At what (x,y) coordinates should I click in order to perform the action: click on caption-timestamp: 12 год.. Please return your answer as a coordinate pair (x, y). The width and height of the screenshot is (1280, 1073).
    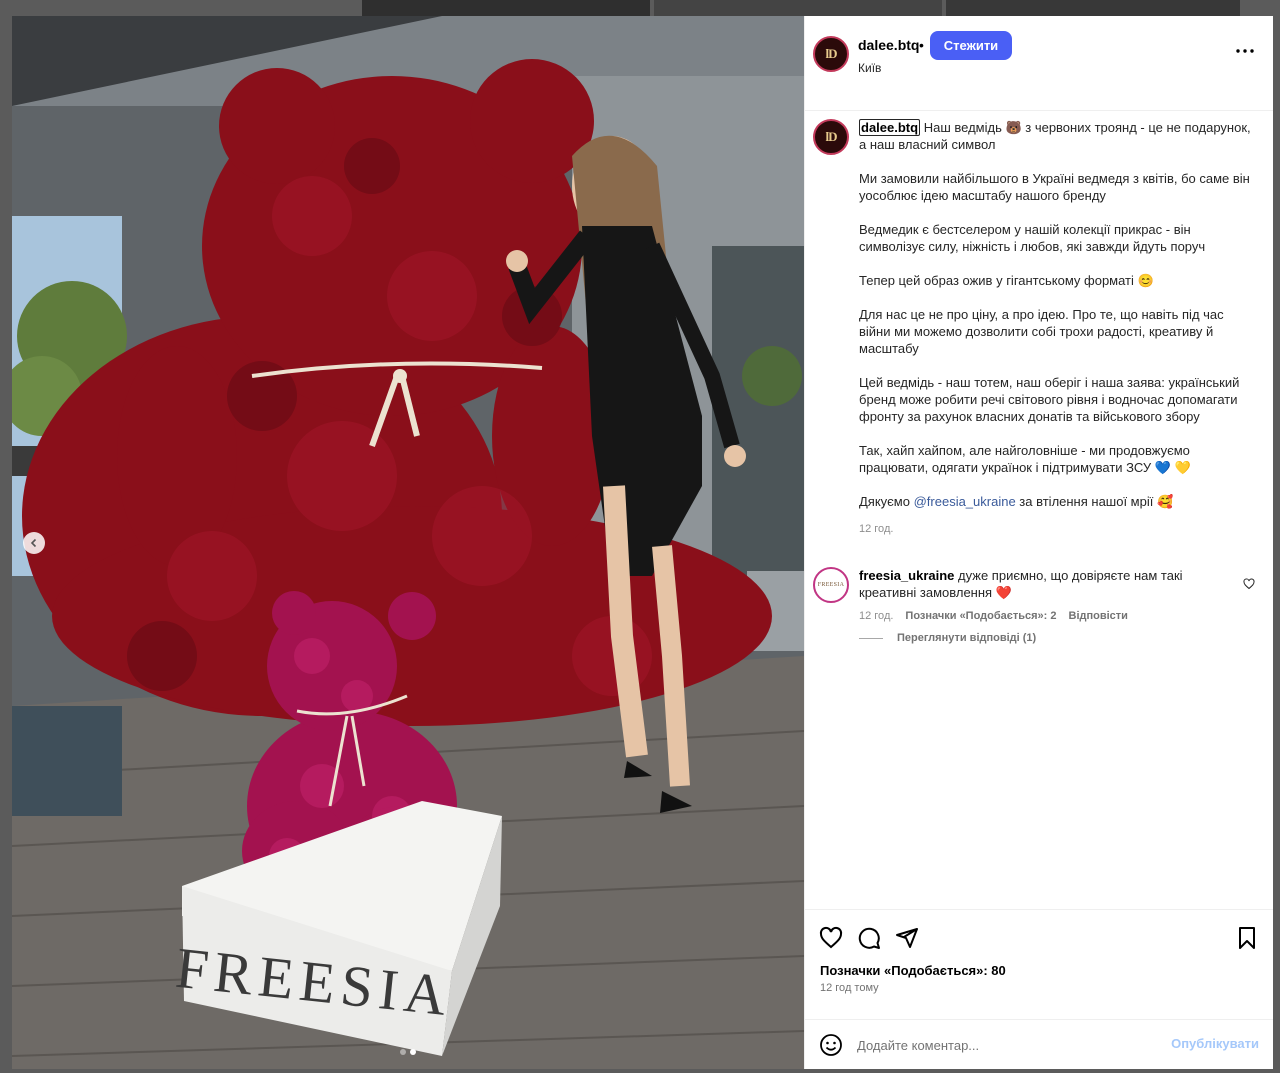
    Looking at the image, I should click on (1056, 529).